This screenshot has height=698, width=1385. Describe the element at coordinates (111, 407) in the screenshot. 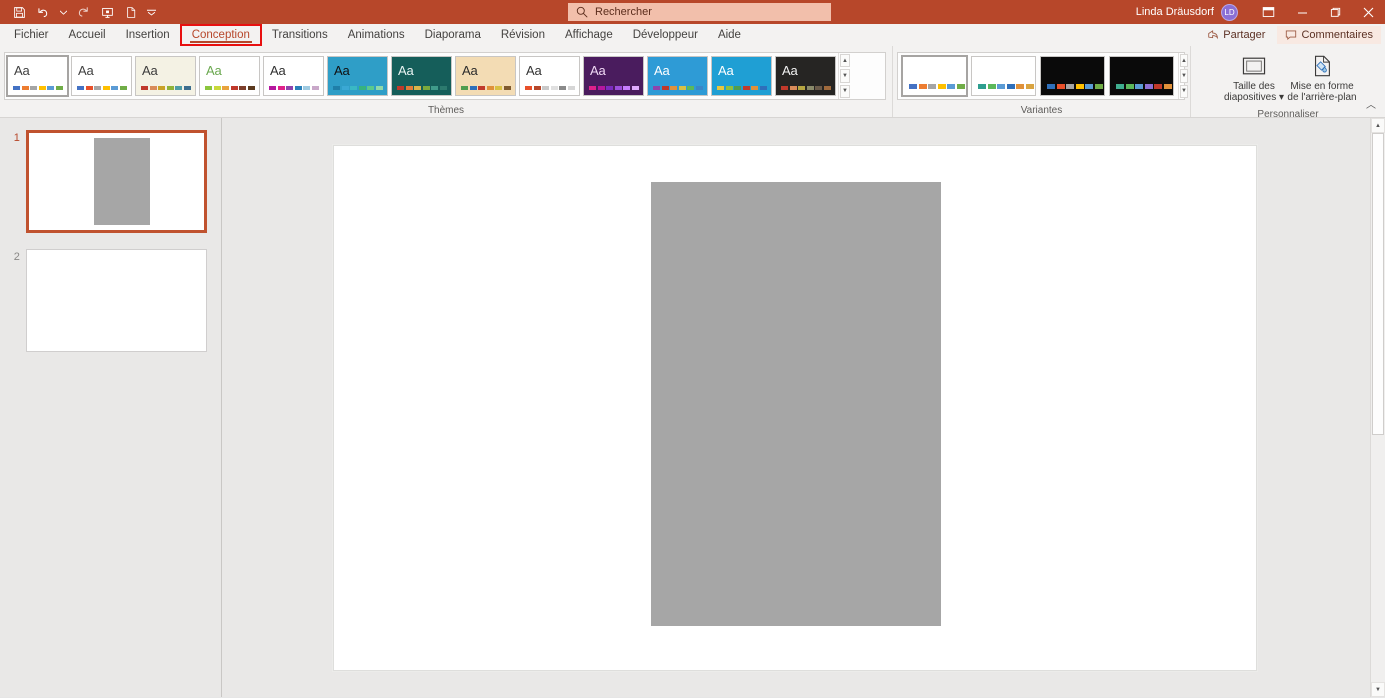

I see `slide-thumbnail-panel: 1 2` at that location.